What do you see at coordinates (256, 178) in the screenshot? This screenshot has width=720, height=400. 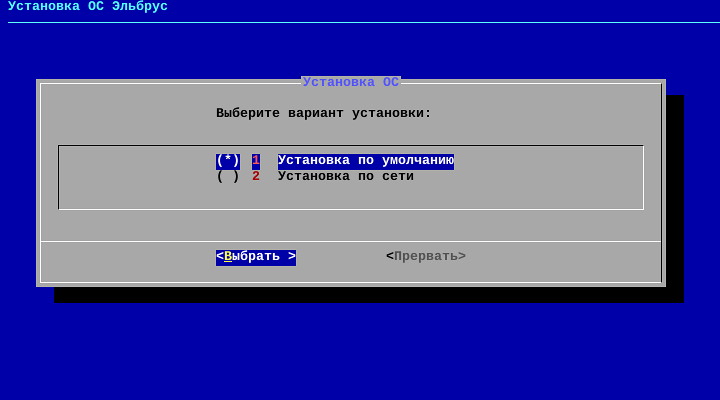 I see `option-key: 2` at bounding box center [256, 178].